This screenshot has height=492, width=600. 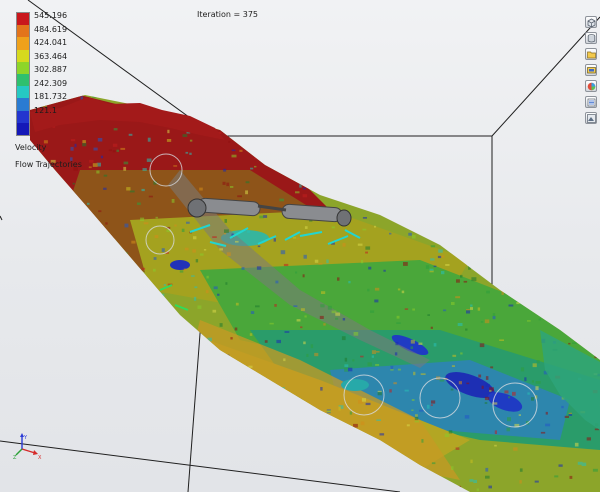 I want to click on legend-value: 181.732, so click(x=51, y=97).